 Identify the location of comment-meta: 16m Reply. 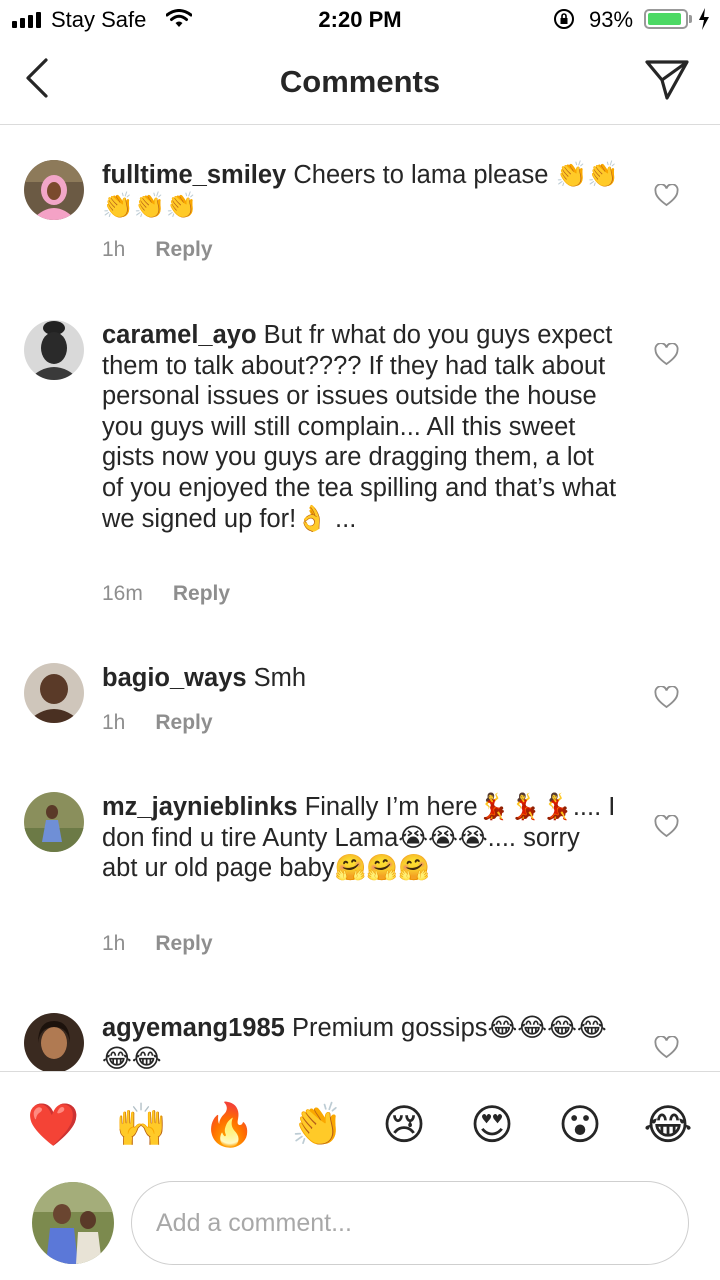
(166, 594).